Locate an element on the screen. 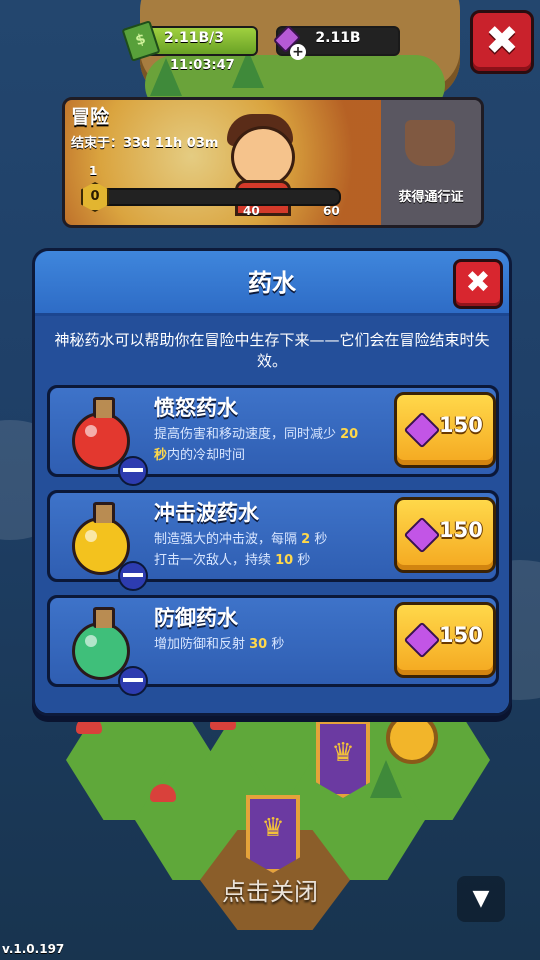 The width and height of the screenshot is (540, 960). get-pass-label: 获得通行证 is located at coordinates (431, 197).